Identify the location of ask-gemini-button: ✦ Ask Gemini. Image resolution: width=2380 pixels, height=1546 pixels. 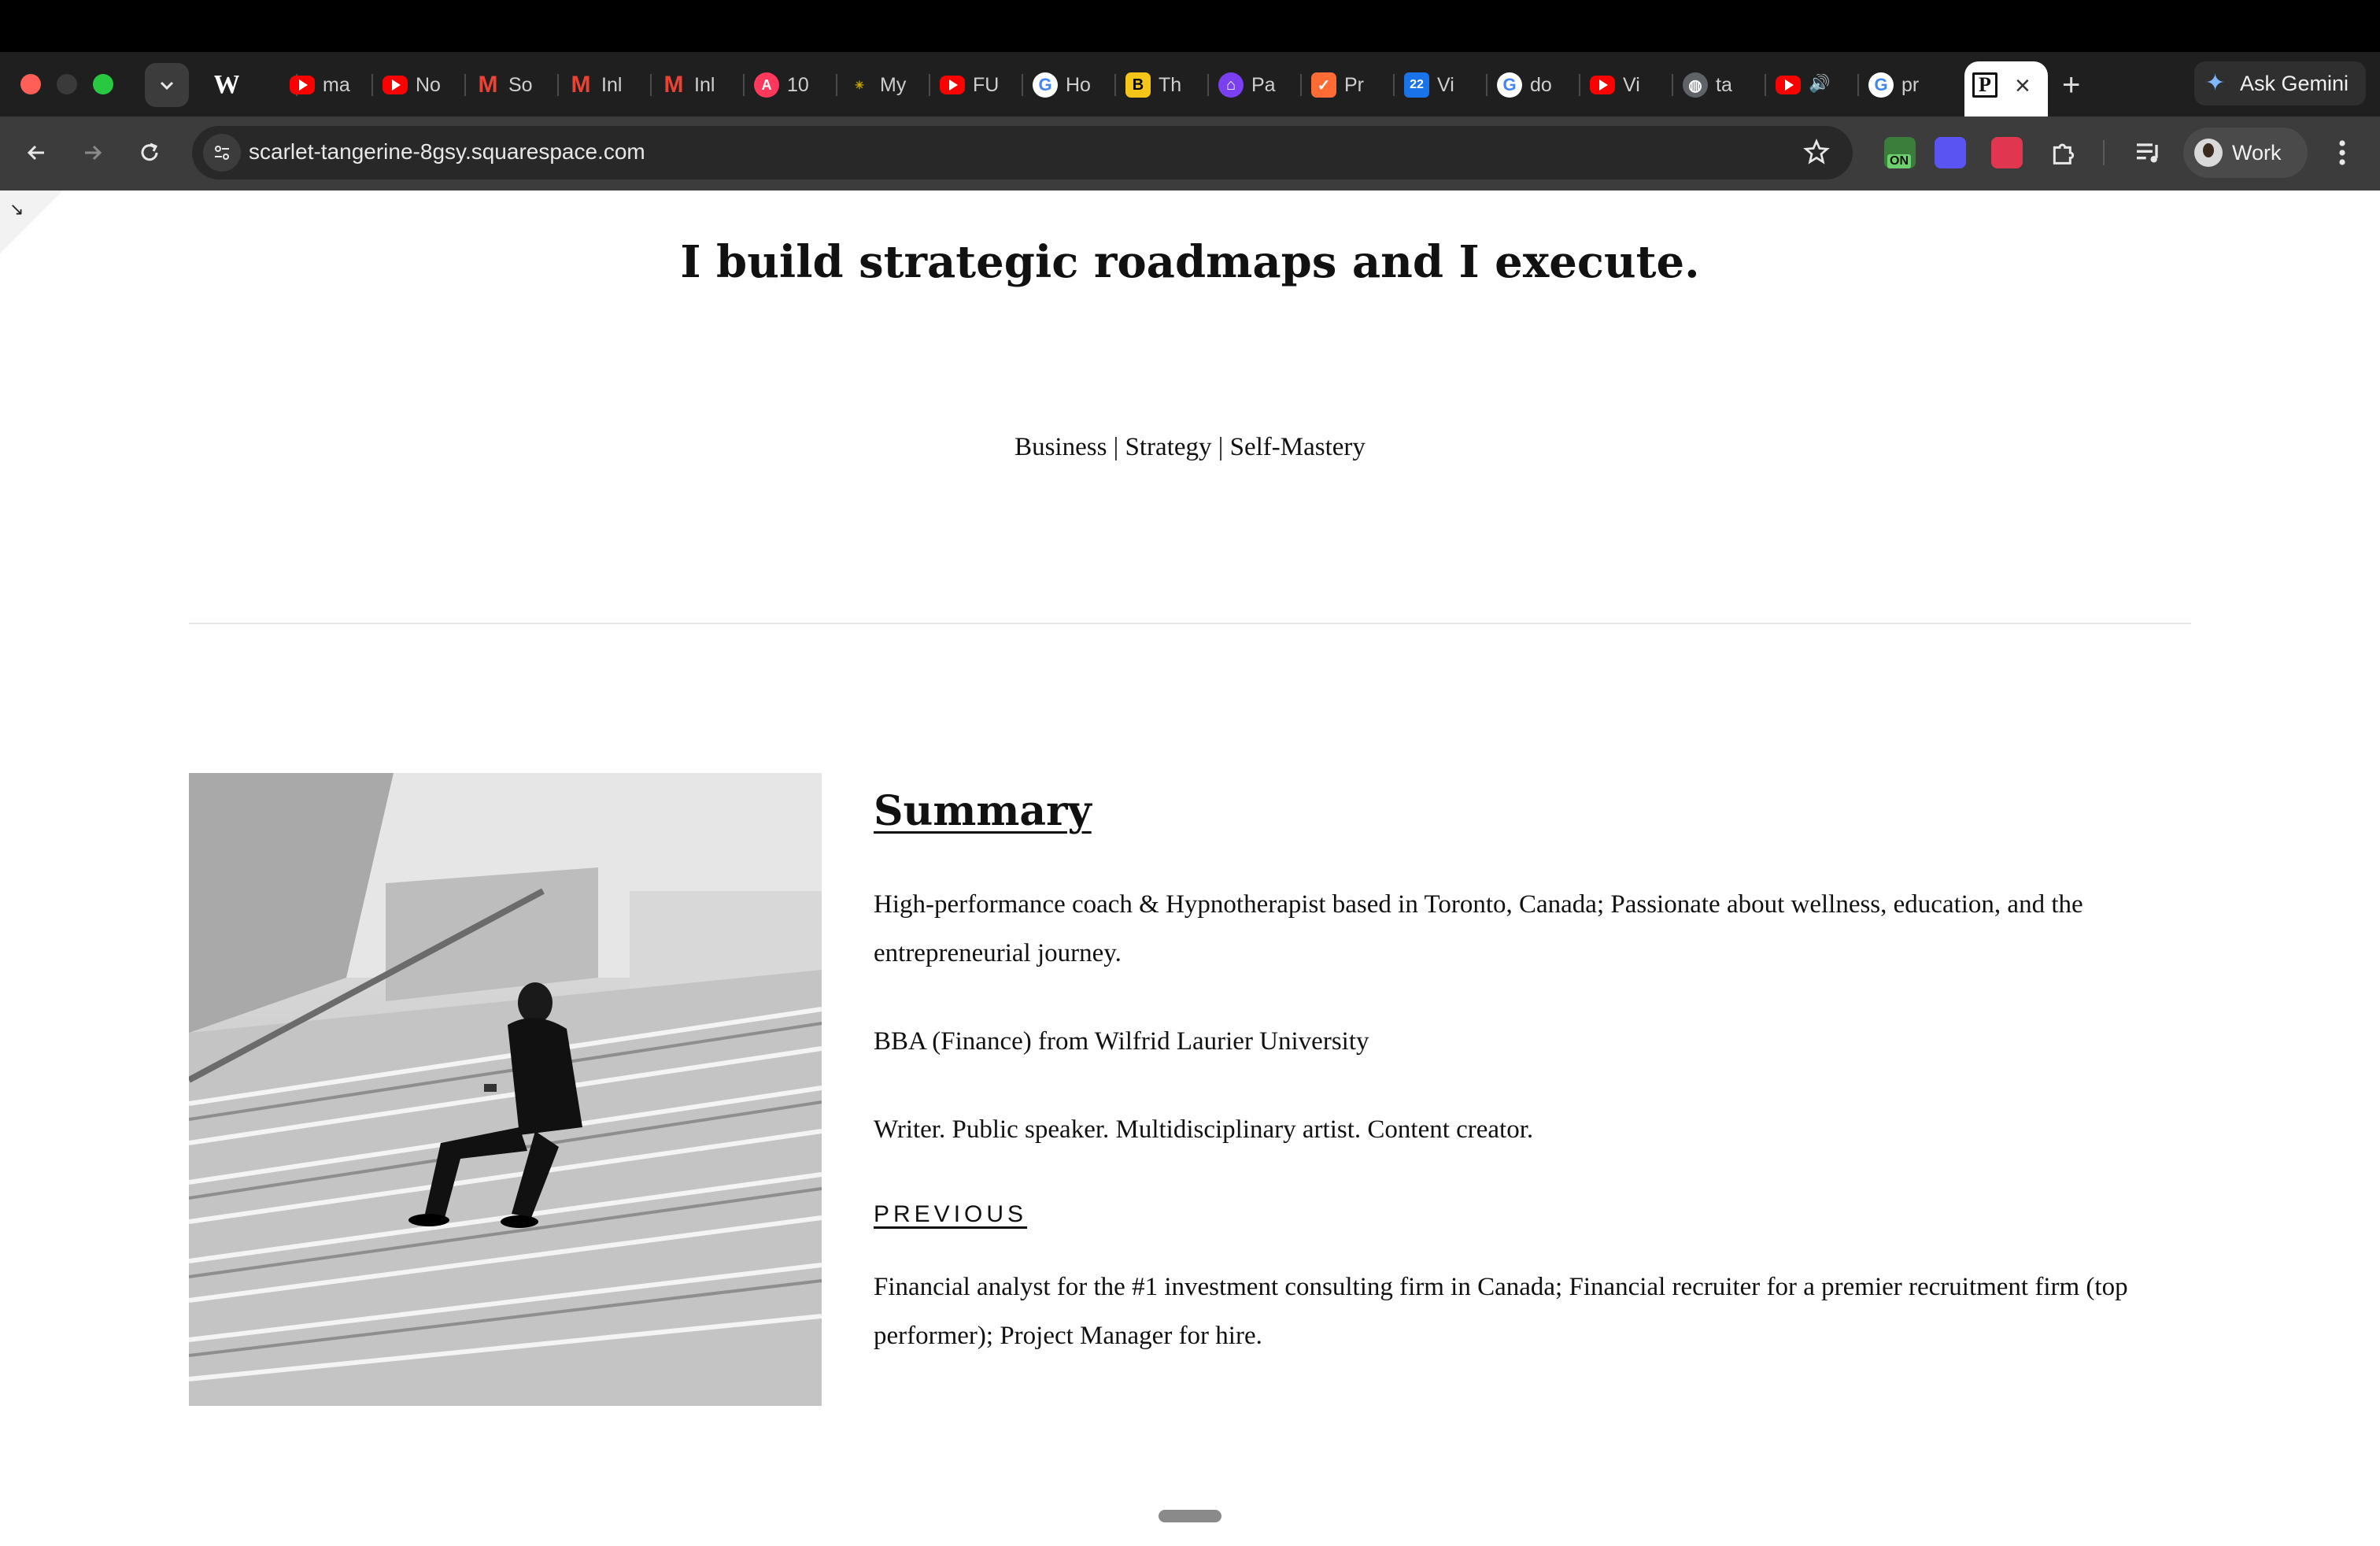
(2280, 83).